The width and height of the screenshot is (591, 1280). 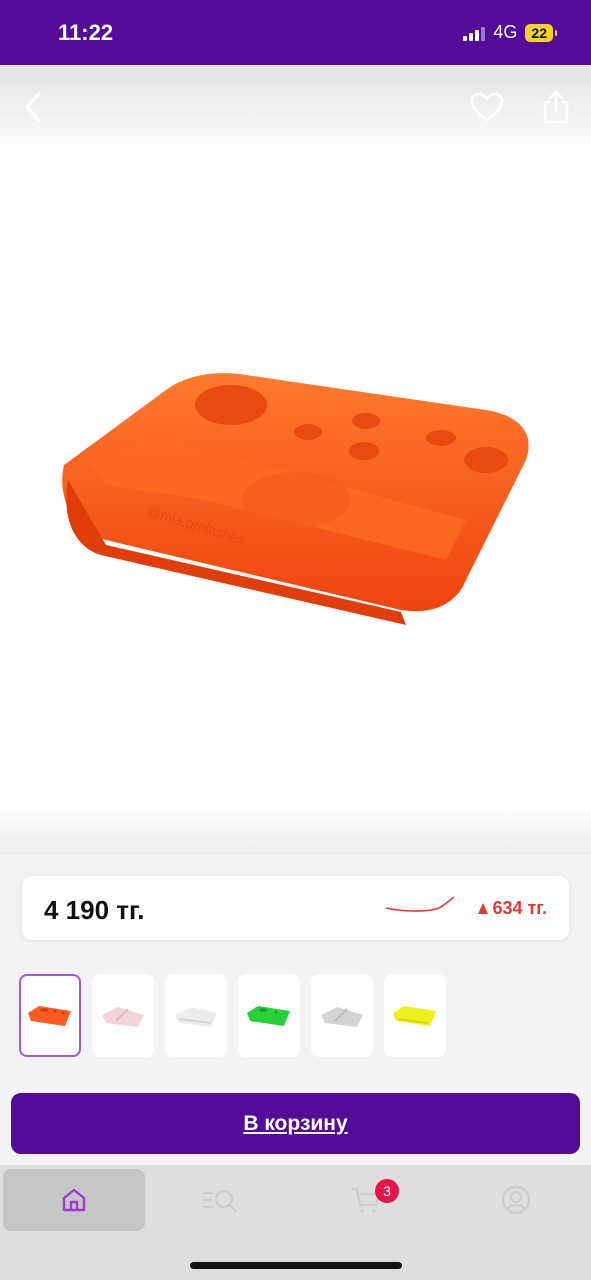 I want to click on tab-cart: 3, so click(x=366, y=1200).